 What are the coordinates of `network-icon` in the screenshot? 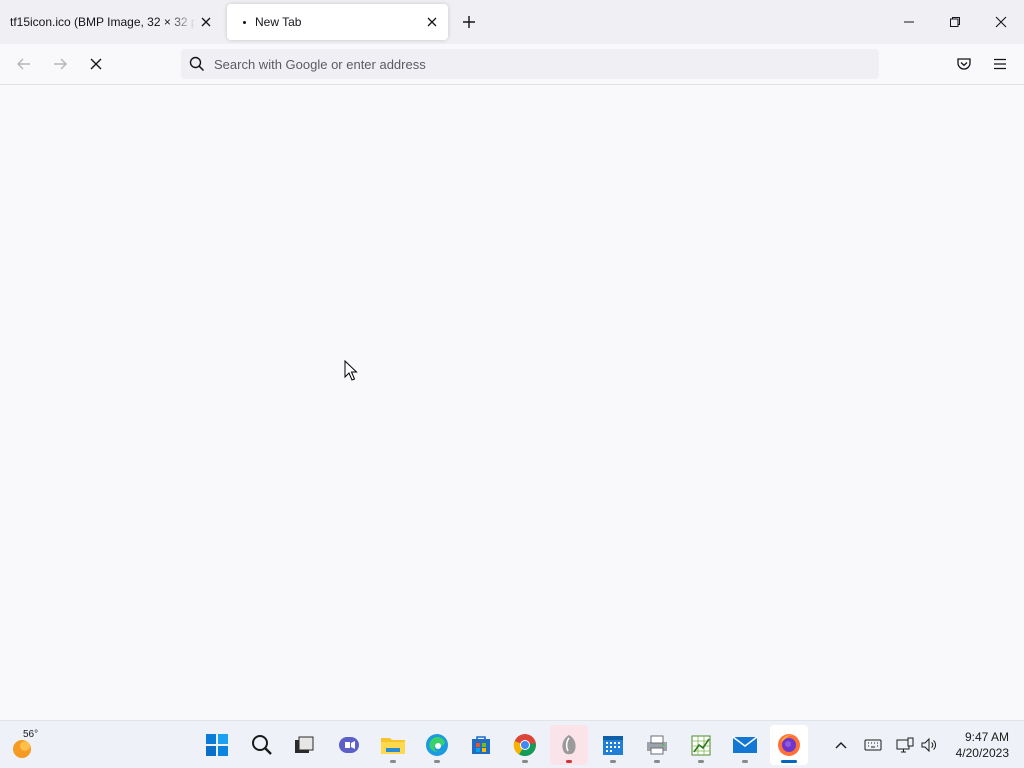 It's located at (905, 745).